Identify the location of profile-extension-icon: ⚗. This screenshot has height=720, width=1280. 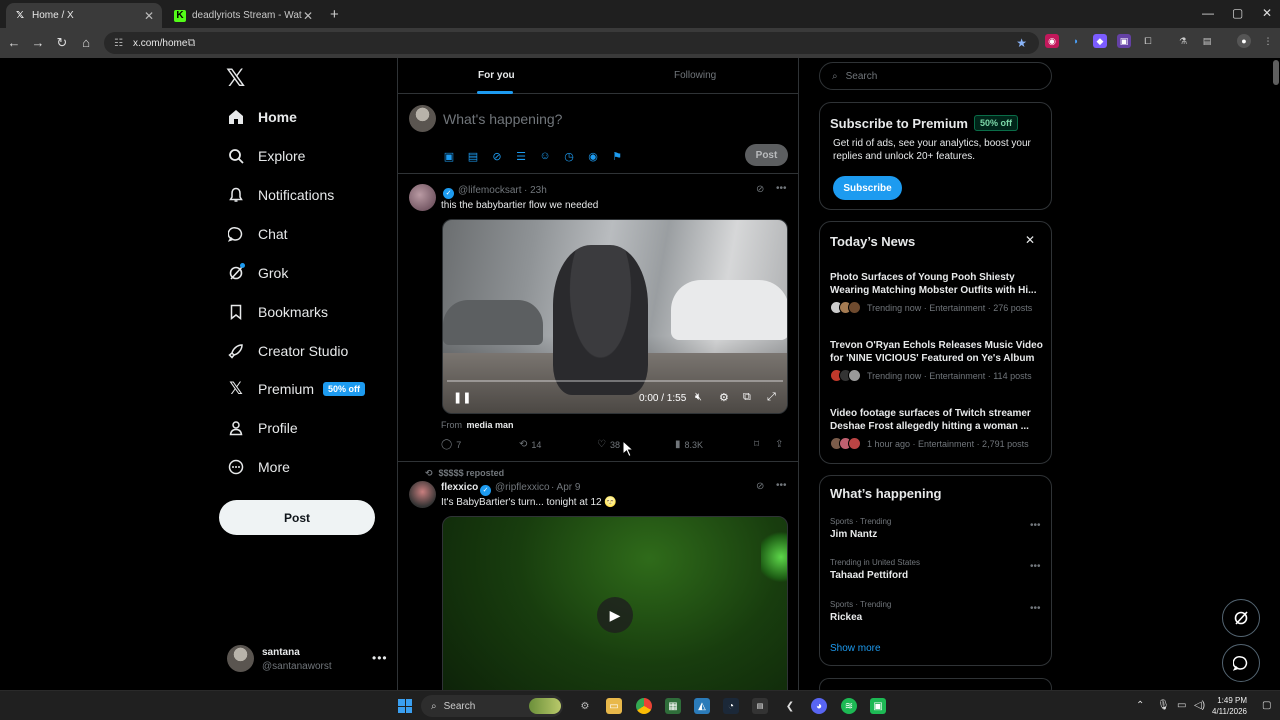
(1183, 41).